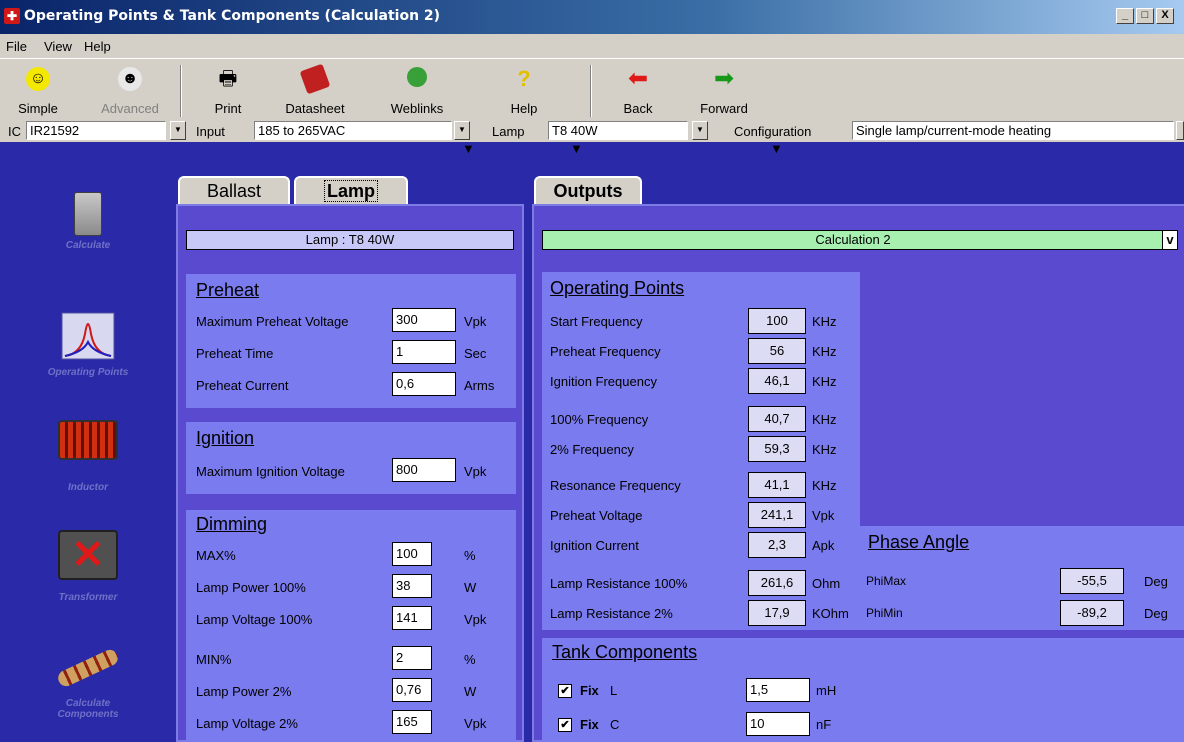 The image size is (1184, 742). What do you see at coordinates (619, 583) in the screenshot?
I see `operating-point-label: Lamp Resistance 100%` at bounding box center [619, 583].